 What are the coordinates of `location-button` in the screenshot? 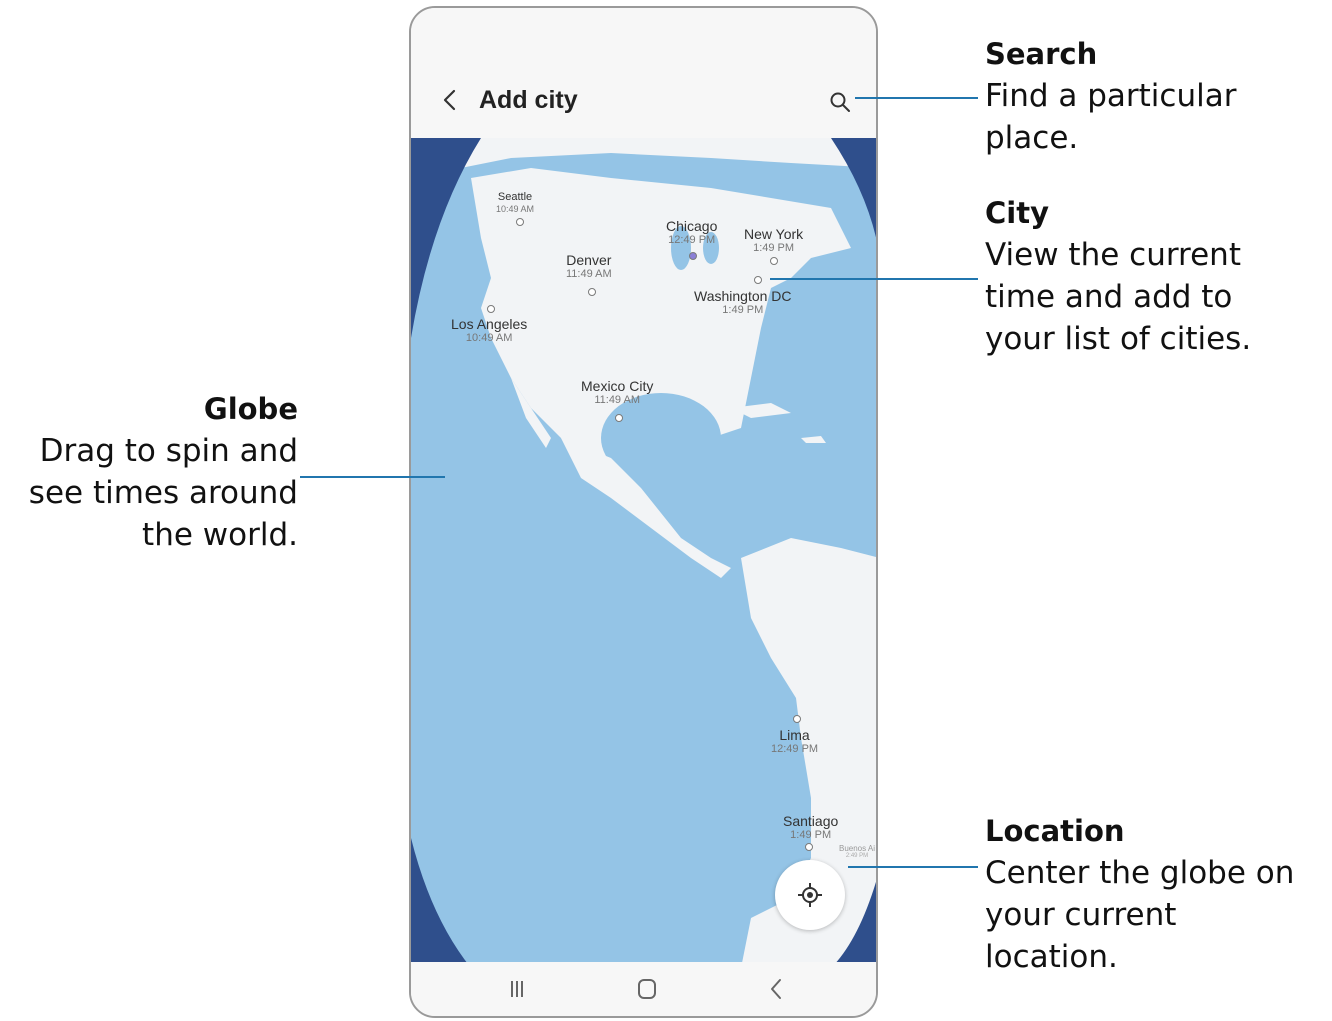 It's located at (810, 895).